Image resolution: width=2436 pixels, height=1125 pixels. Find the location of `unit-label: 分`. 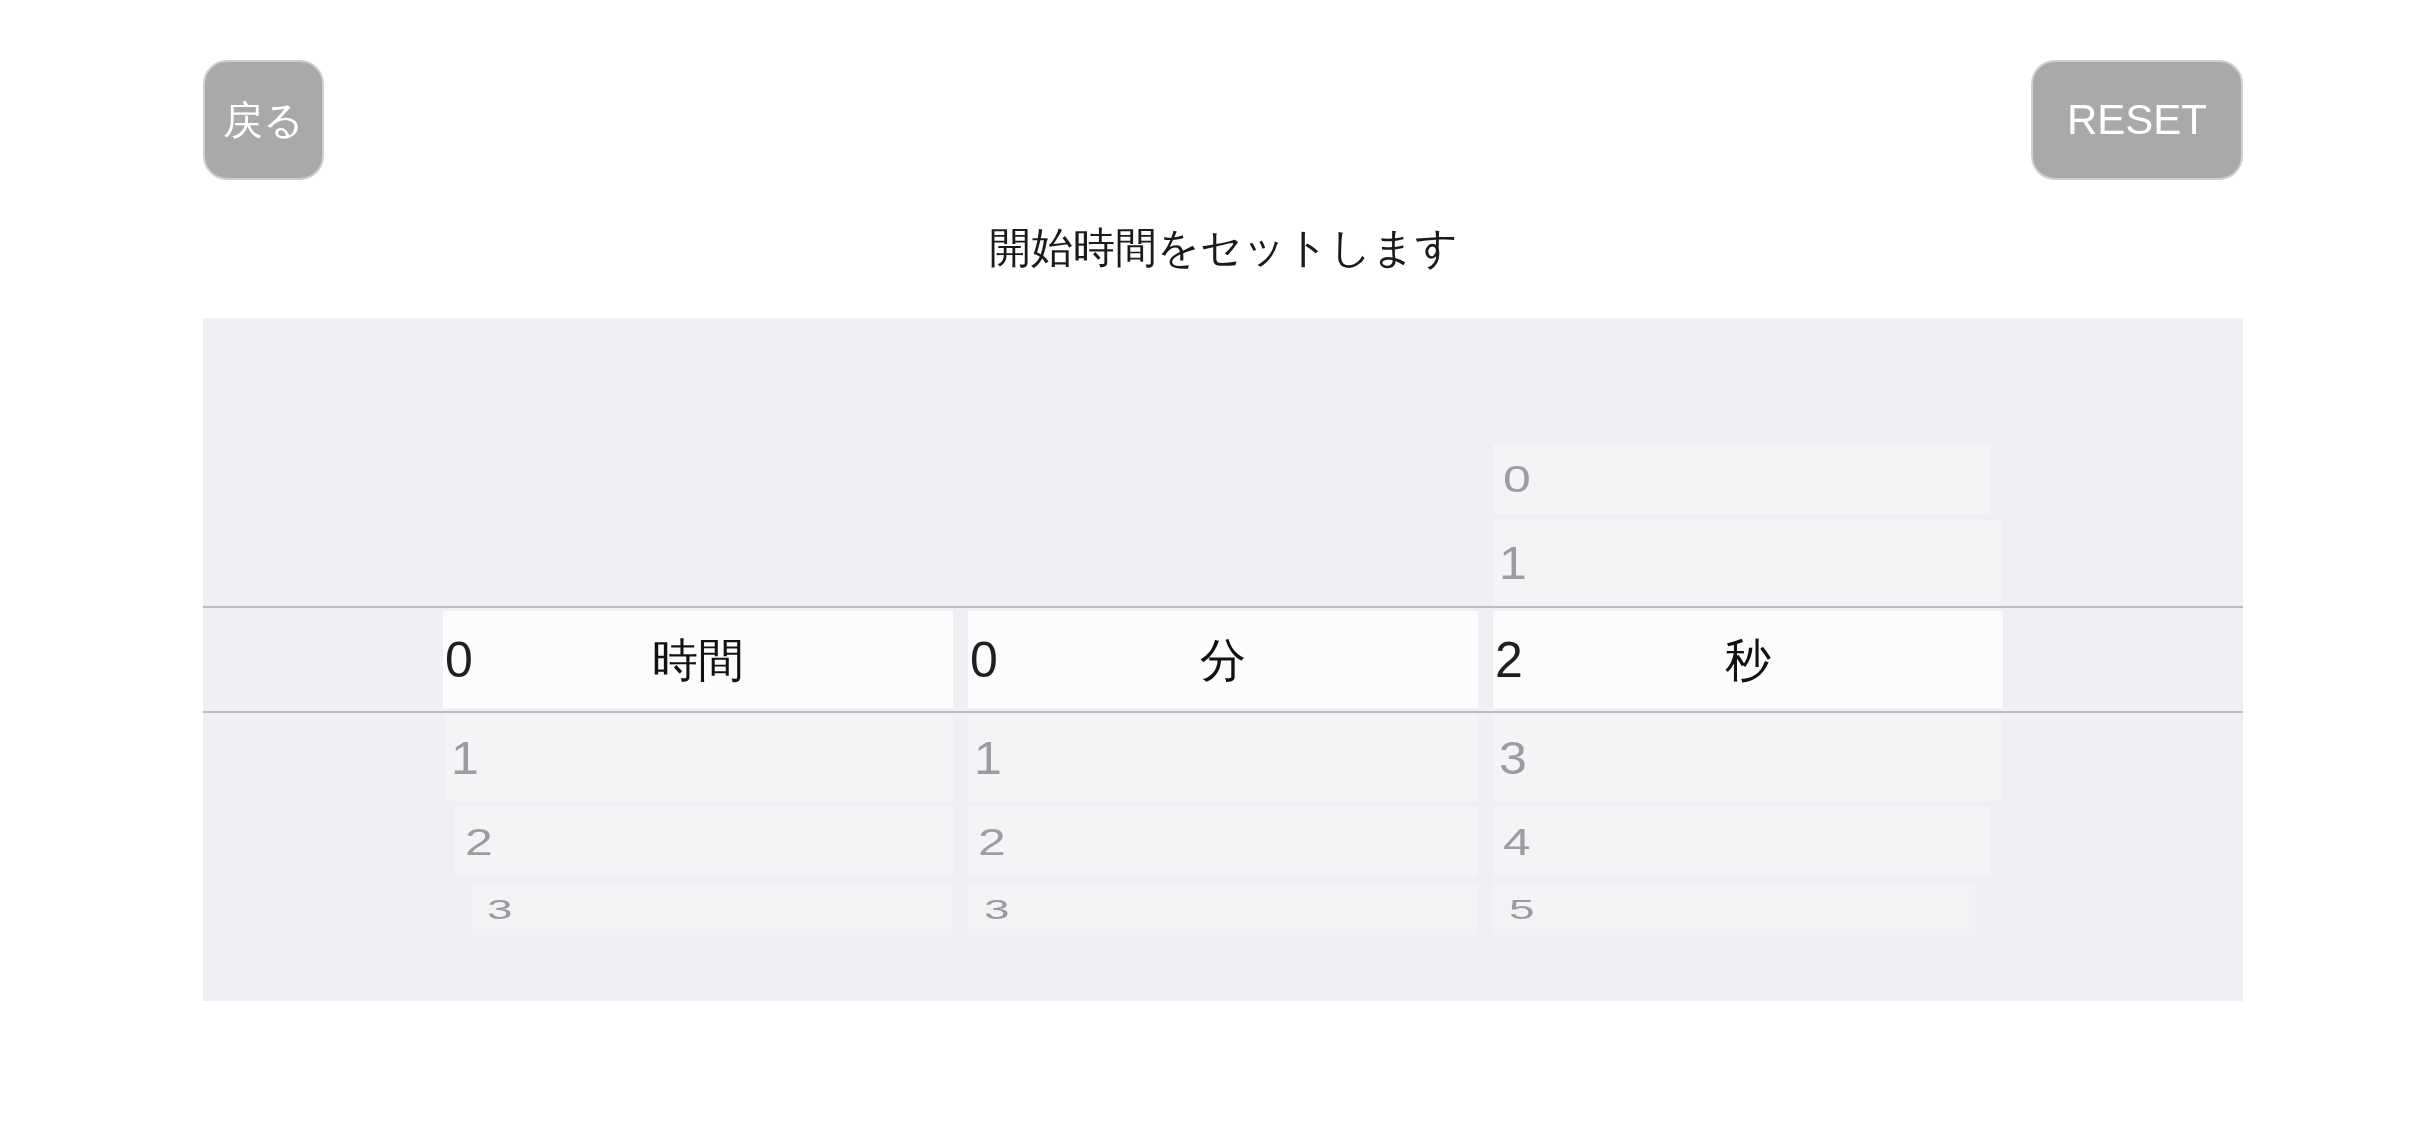

unit-label: 分 is located at coordinates (1223, 659).